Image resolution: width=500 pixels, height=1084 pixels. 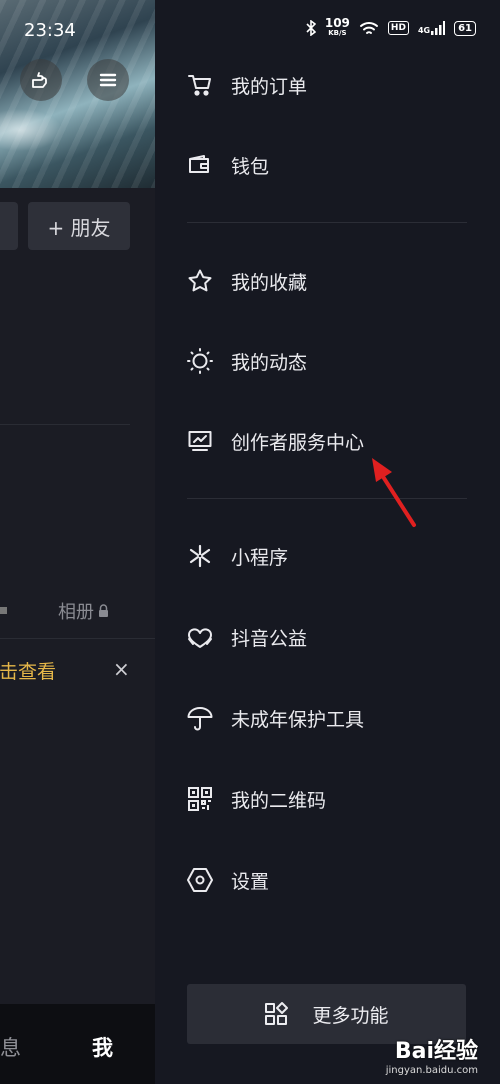 I want to click on close-icon: ×, so click(x=121, y=669).